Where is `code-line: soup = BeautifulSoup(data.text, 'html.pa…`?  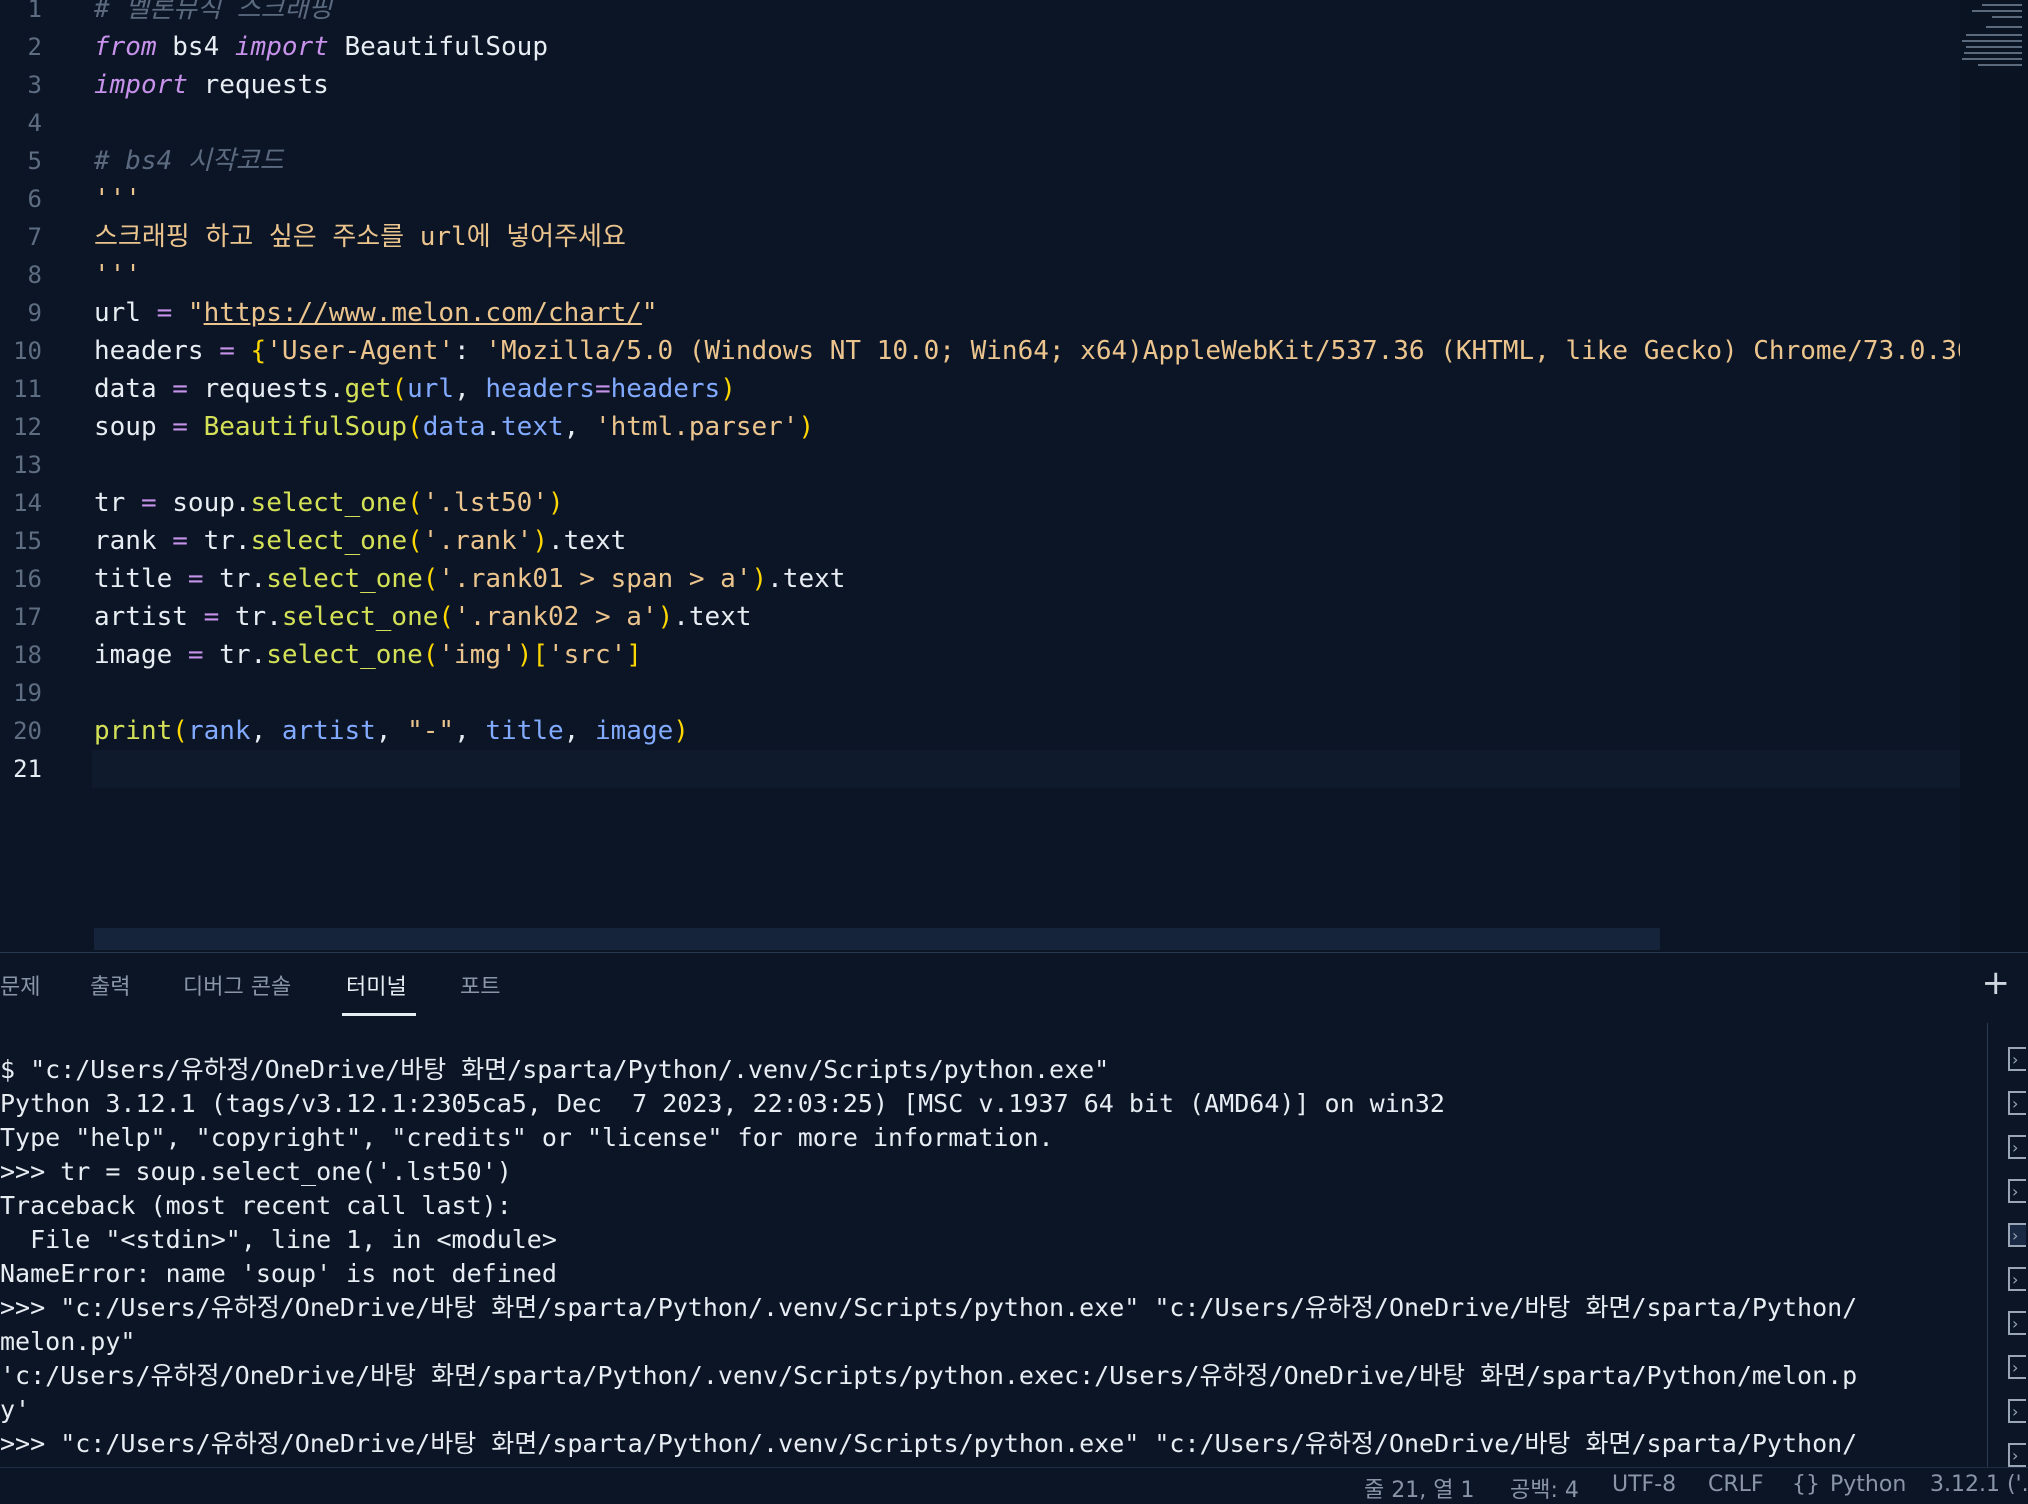 code-line: soup = BeautifulSoup(data.text, 'html.pa… is located at coordinates (454, 427).